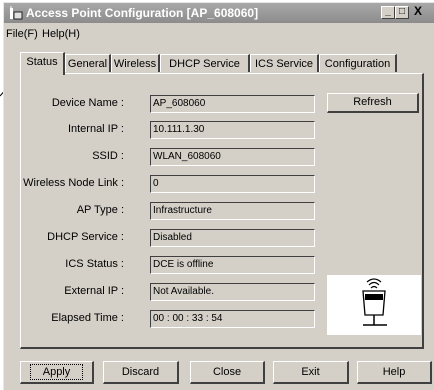  What do you see at coordinates (232, 238) in the screenshot?
I see `dhcp-service-field: Disabled` at bounding box center [232, 238].